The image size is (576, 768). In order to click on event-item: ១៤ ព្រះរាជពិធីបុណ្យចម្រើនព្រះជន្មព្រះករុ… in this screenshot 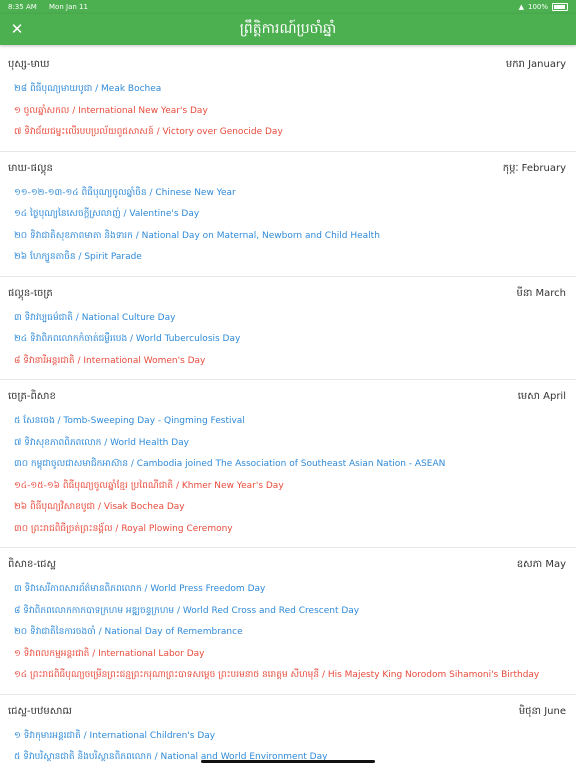, I will do `click(288, 676)`.